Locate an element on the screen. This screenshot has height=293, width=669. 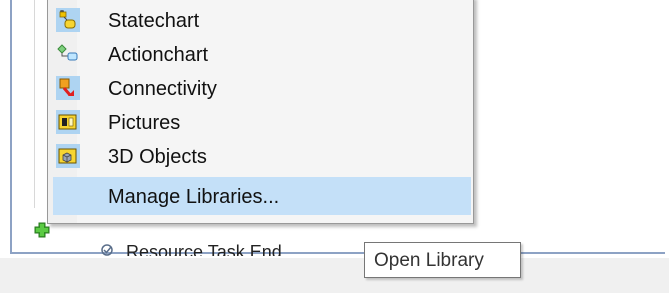
plus-icon is located at coordinates (42, 232).